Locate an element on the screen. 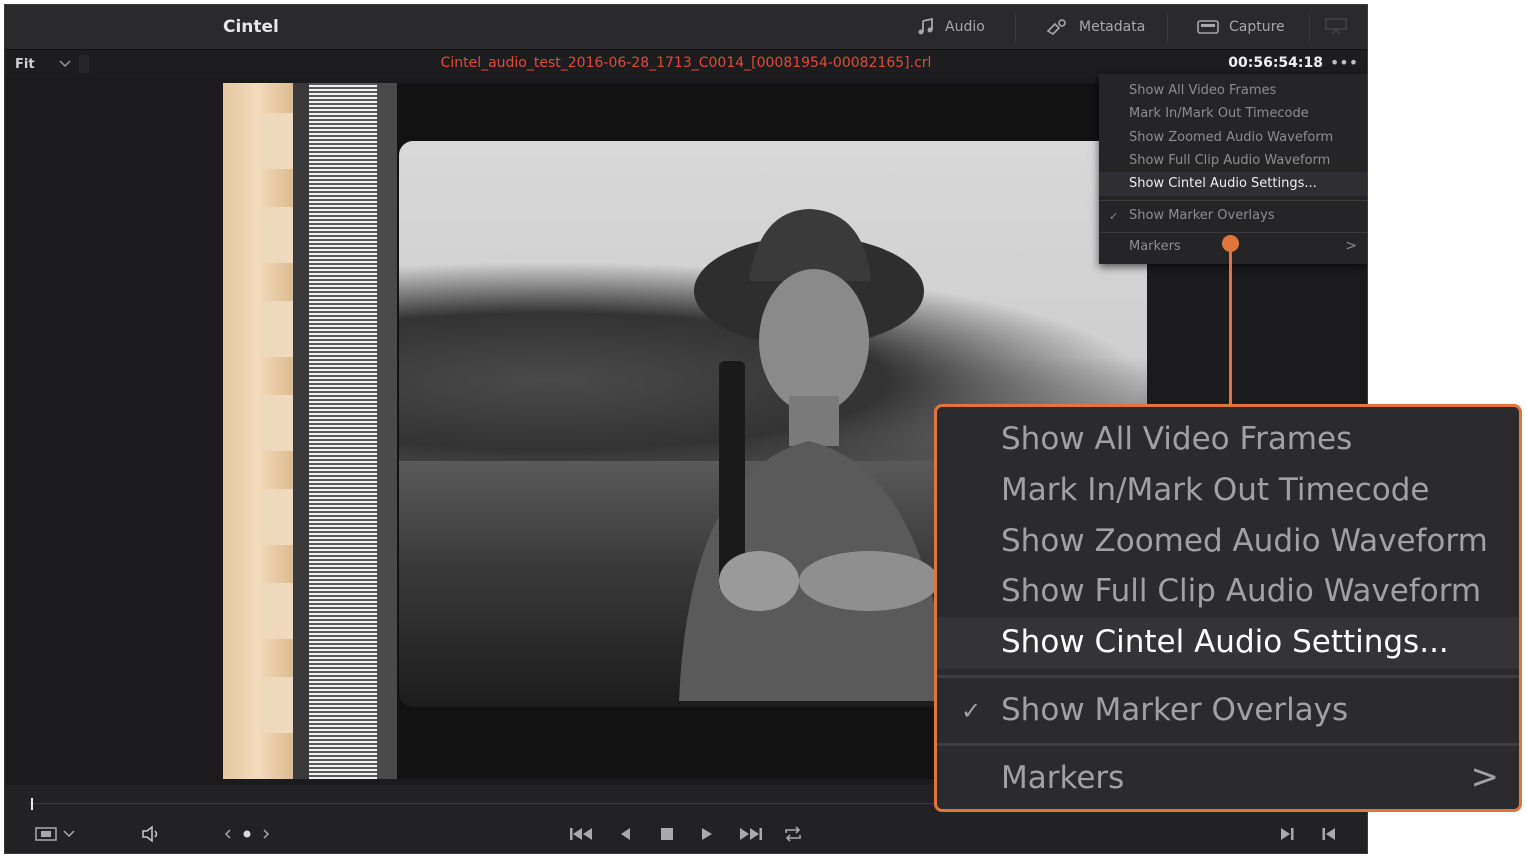 Image resolution: width=1525 pixels, height=856 pixels. jog-icon is located at coordinates (247, 834).